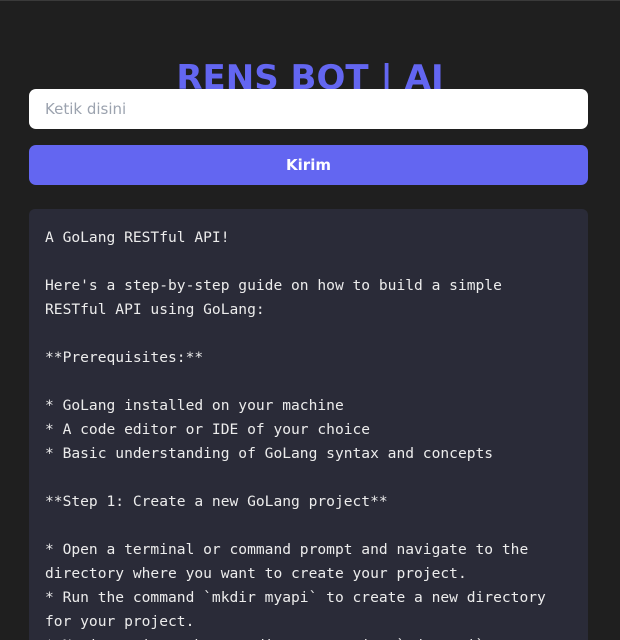  Describe the element at coordinates (308, 109) in the screenshot. I see `message-input` at that location.